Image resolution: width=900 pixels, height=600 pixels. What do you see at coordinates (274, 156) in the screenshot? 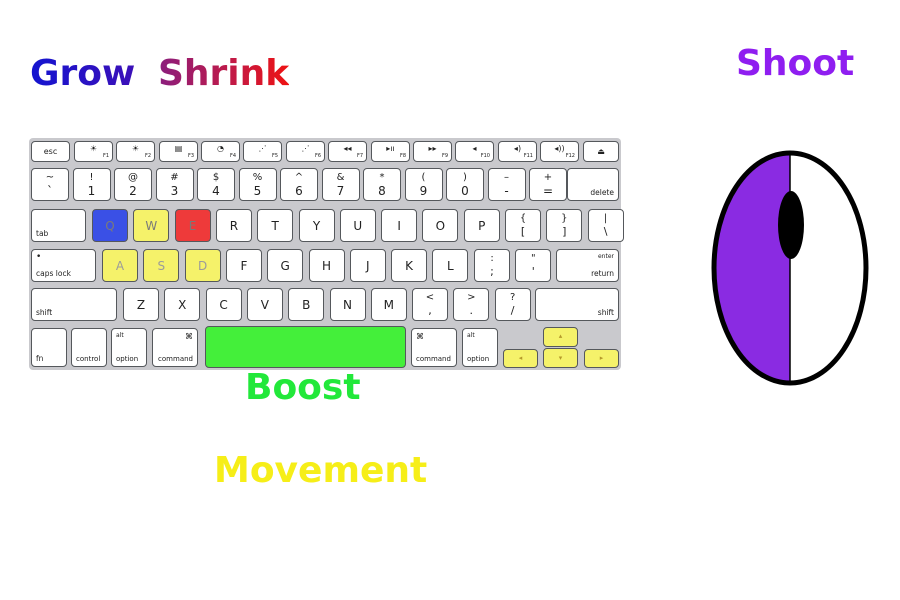
I see `key-legend: F5` at bounding box center [274, 156].